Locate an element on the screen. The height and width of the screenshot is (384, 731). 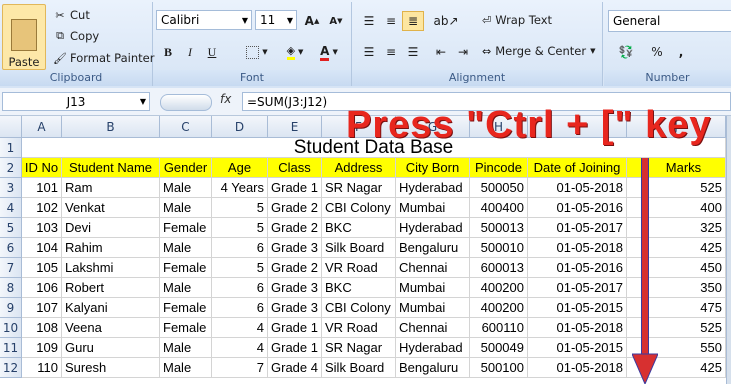
table-cell: 600110 is located at coordinates (499, 328).